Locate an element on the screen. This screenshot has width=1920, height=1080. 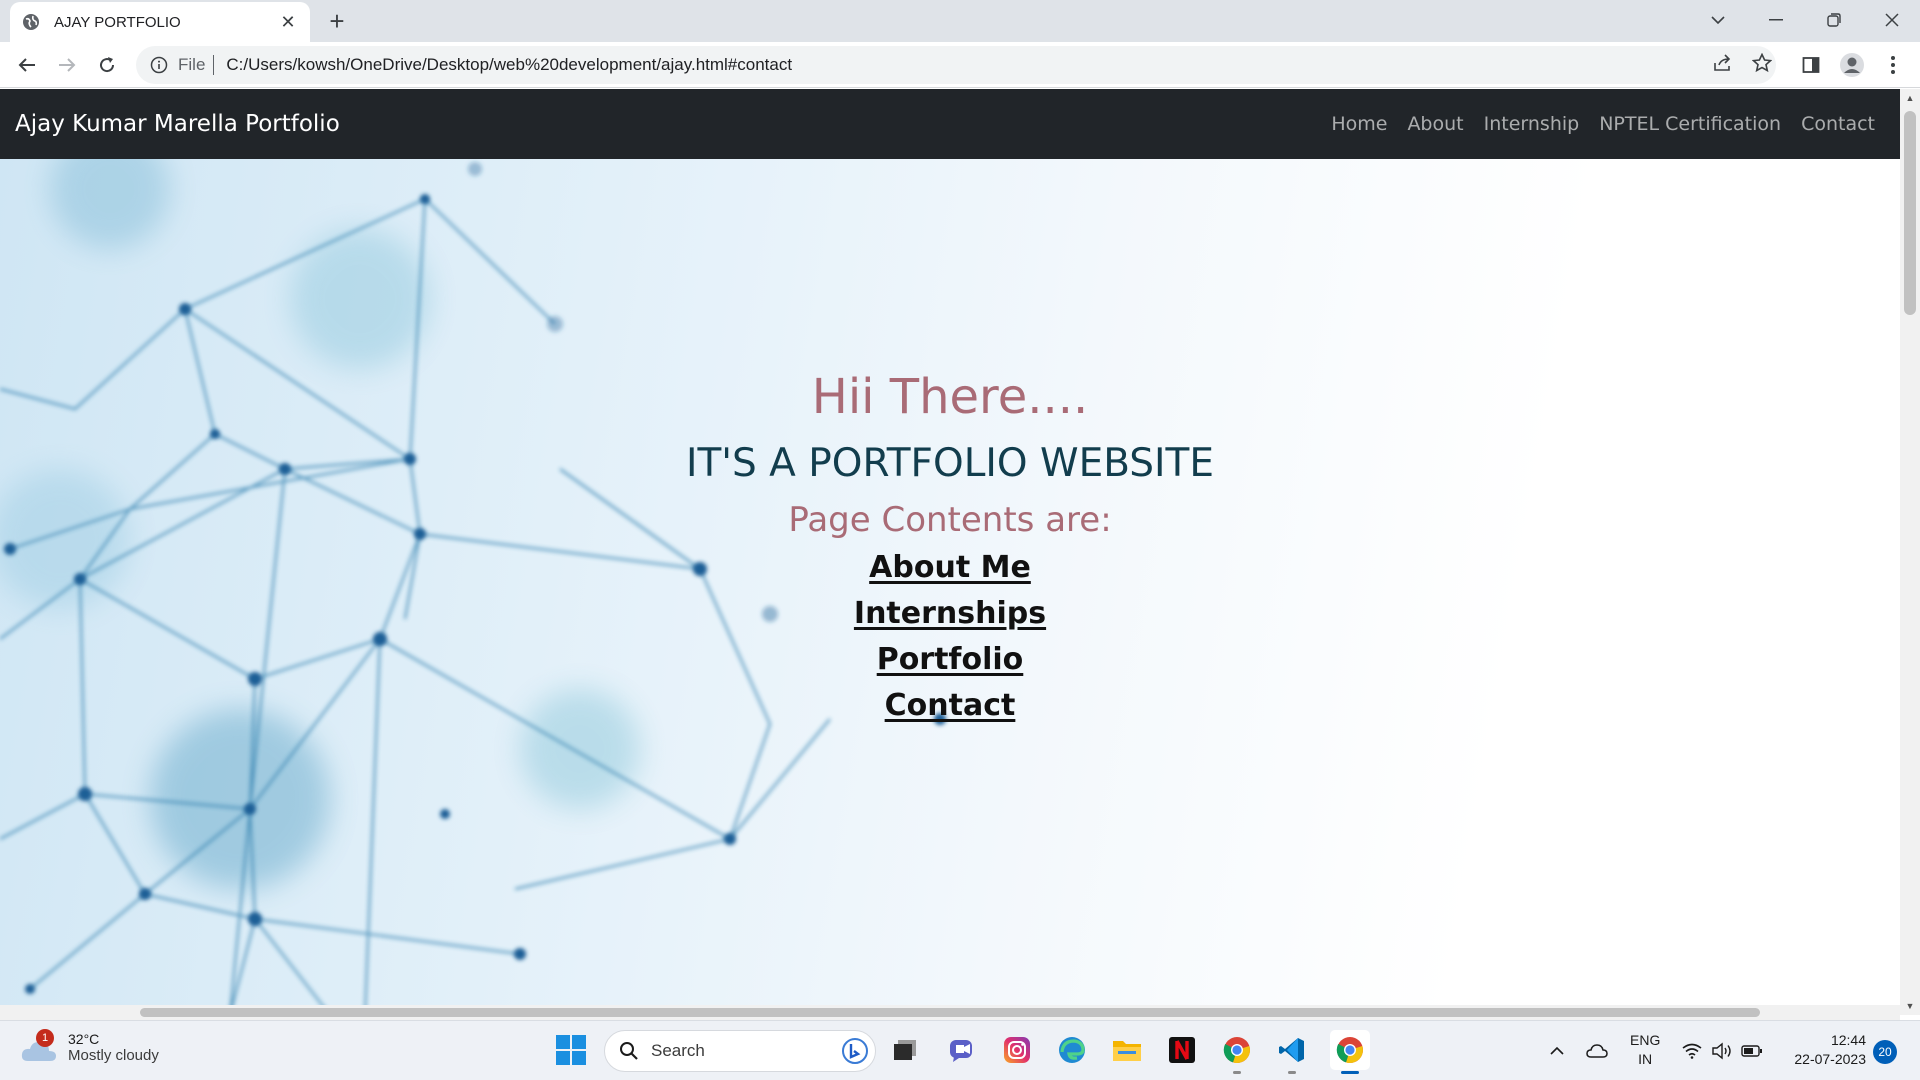
page-contents-heading: Page Contents are: is located at coordinates (950, 520).